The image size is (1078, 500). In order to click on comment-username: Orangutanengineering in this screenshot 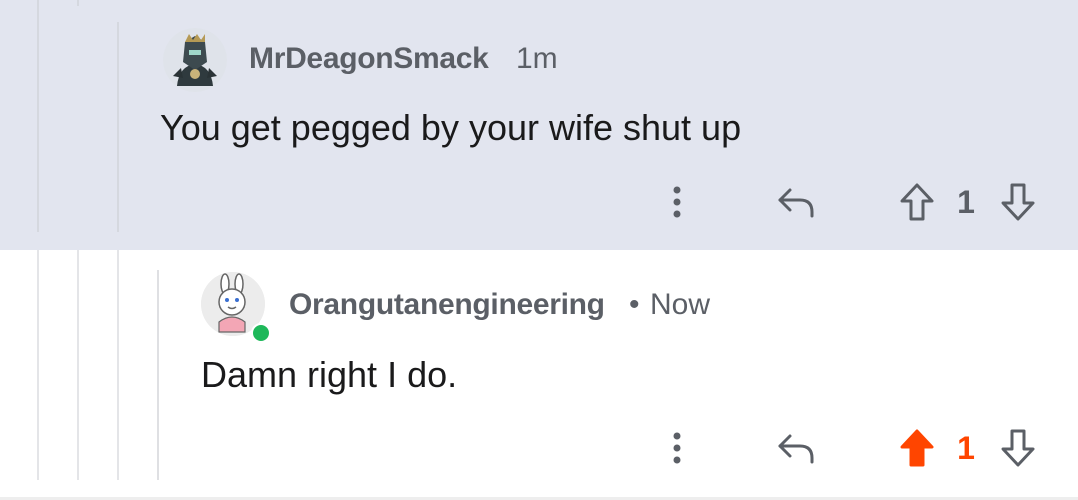, I will do `click(447, 305)`.